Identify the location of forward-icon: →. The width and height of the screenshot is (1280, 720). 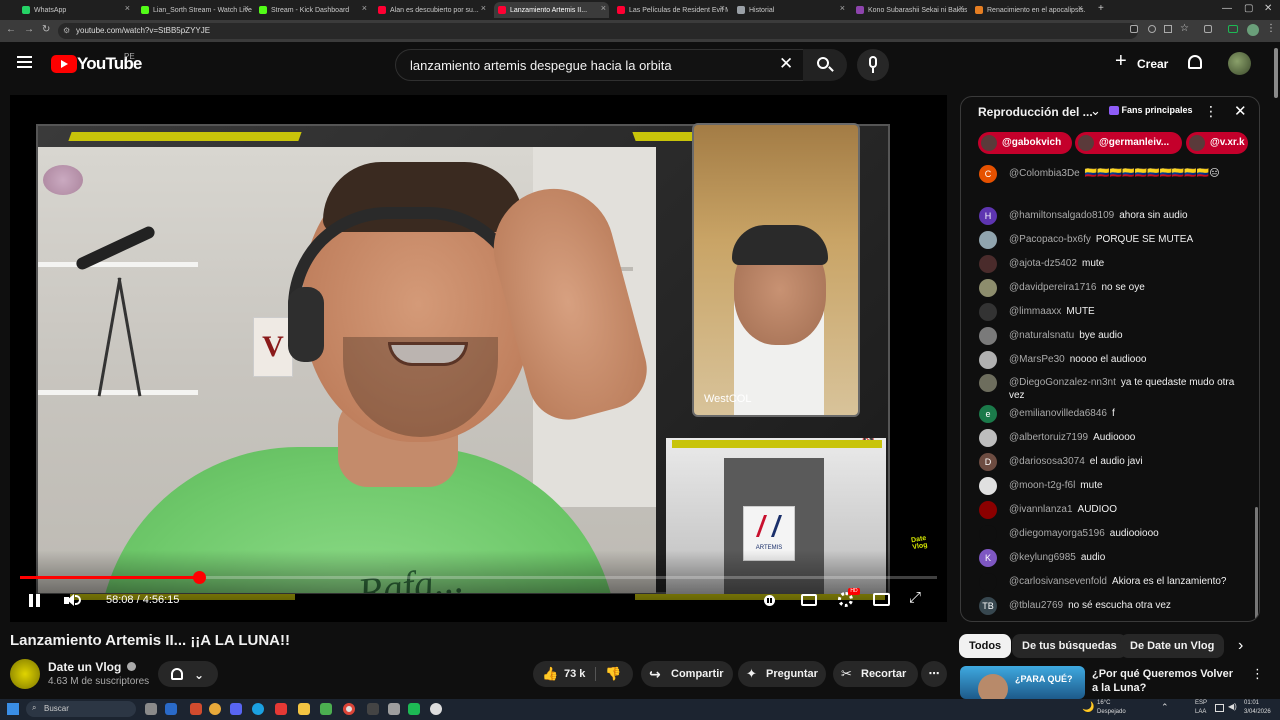
(29, 29).